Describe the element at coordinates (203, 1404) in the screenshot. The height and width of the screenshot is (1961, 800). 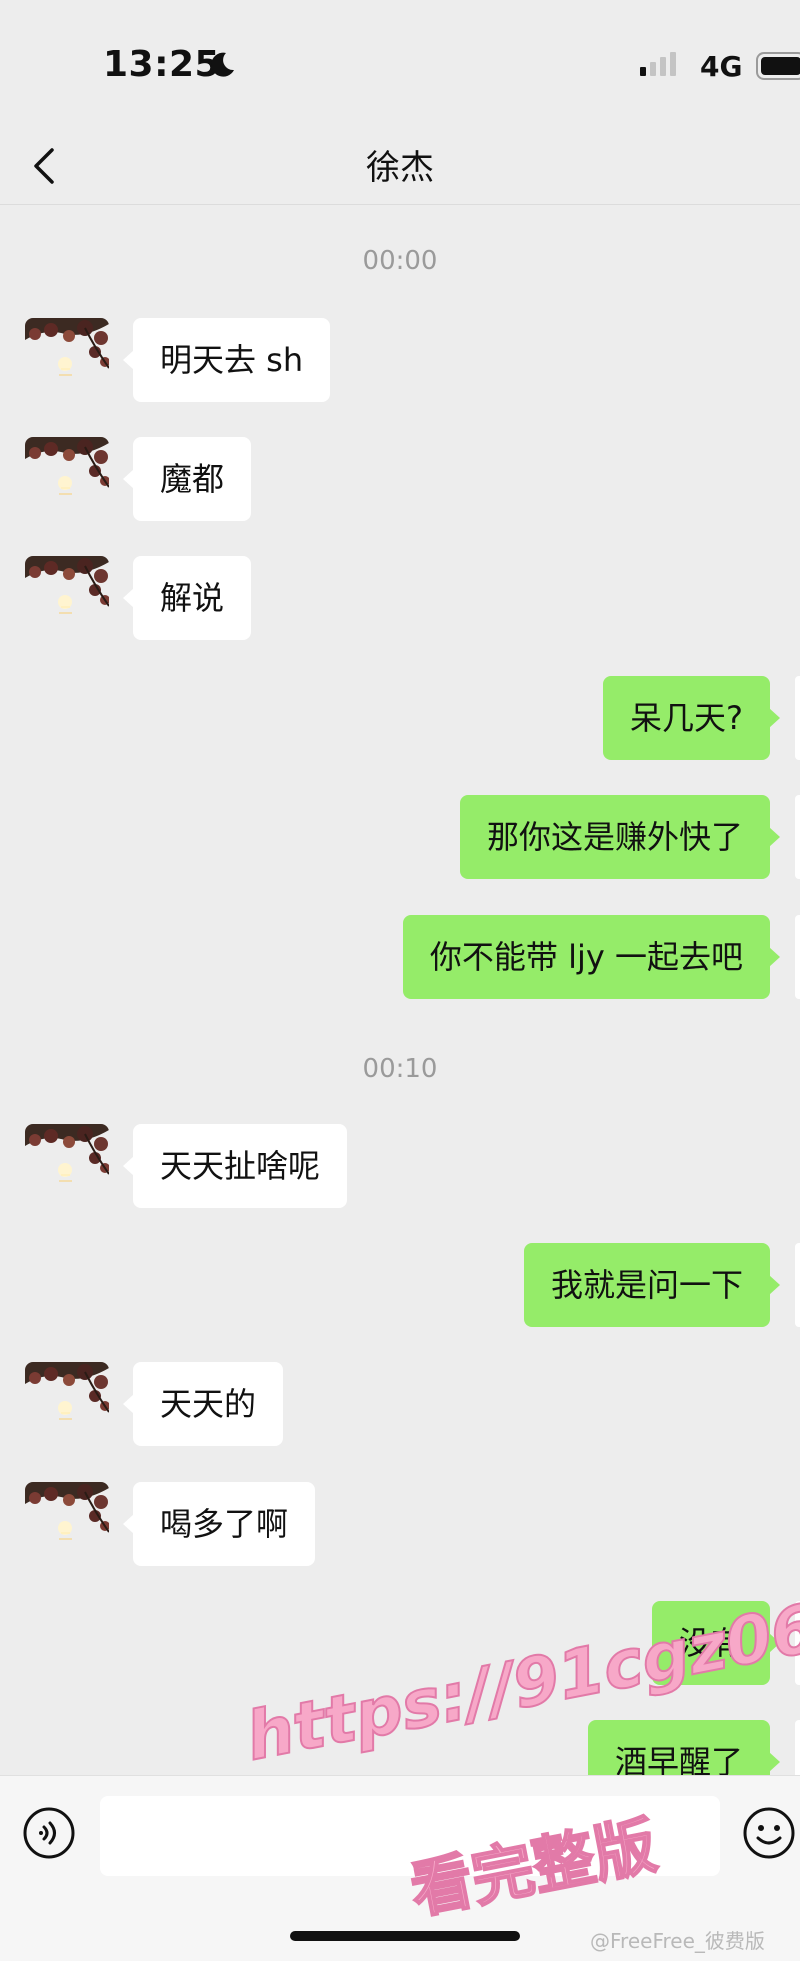
I see `received-message-bubble: 天天的` at that location.